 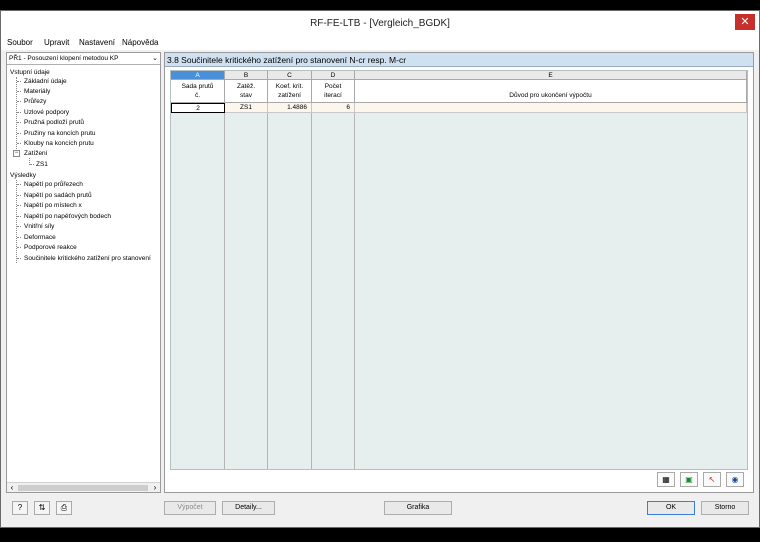 I want to click on column-letter-e: E, so click(x=551, y=75).